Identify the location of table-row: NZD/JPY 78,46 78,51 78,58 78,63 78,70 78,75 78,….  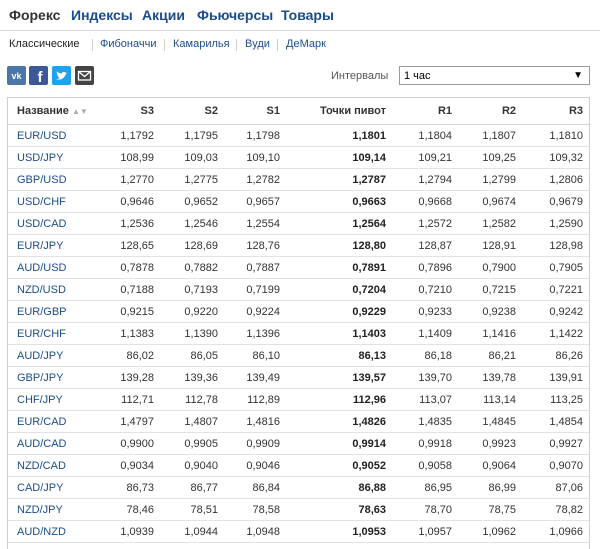
(298, 509).